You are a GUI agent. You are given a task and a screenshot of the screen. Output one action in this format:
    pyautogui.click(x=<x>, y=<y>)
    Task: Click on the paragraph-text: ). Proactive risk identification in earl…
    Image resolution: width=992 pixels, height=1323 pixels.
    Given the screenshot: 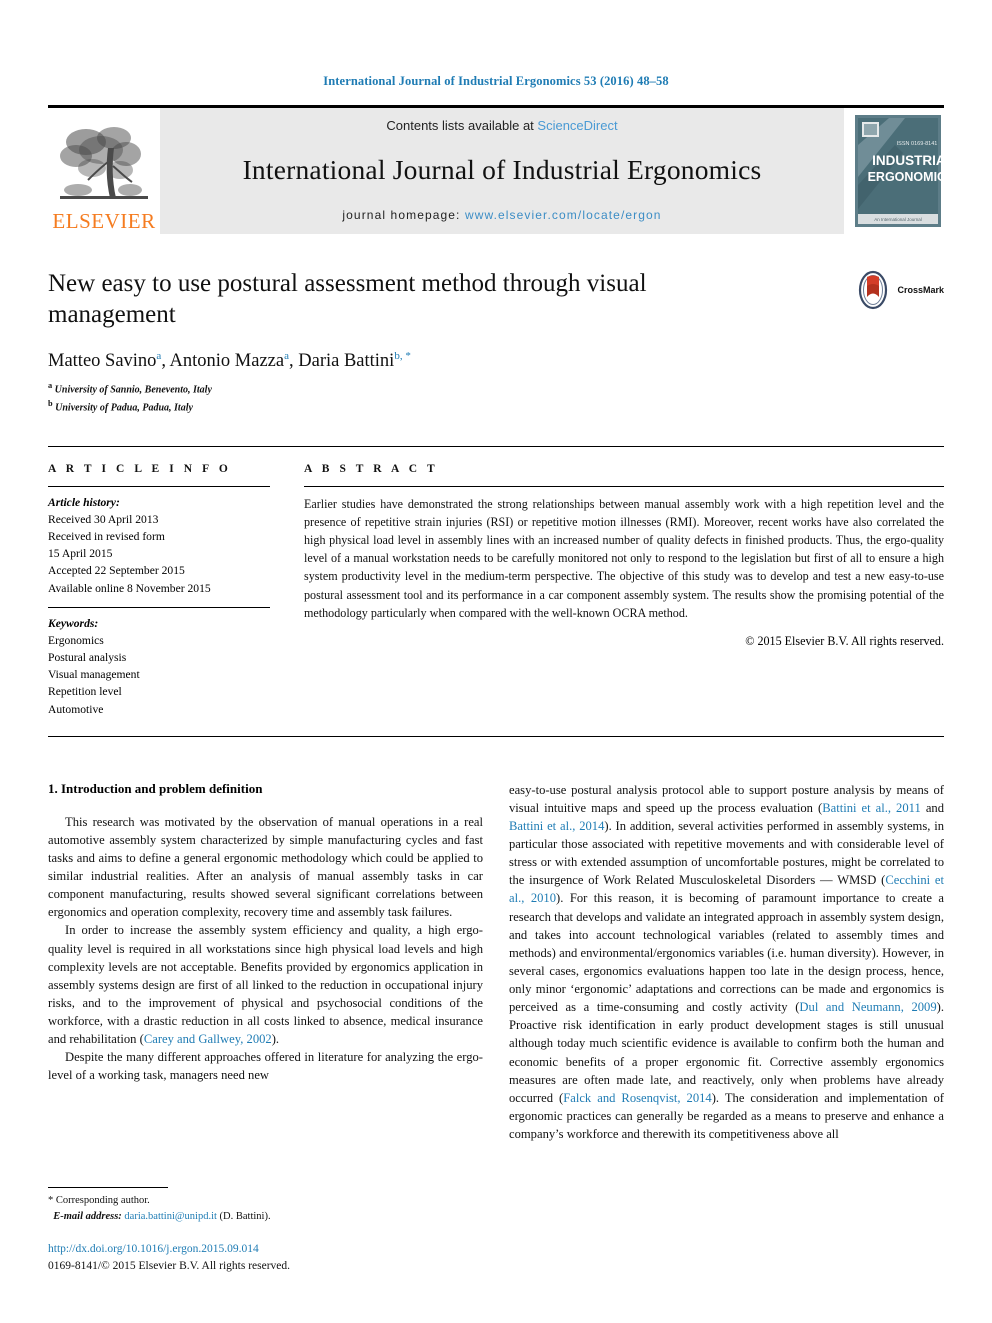 What is the action you would take?
    pyautogui.click(x=726, y=1052)
    